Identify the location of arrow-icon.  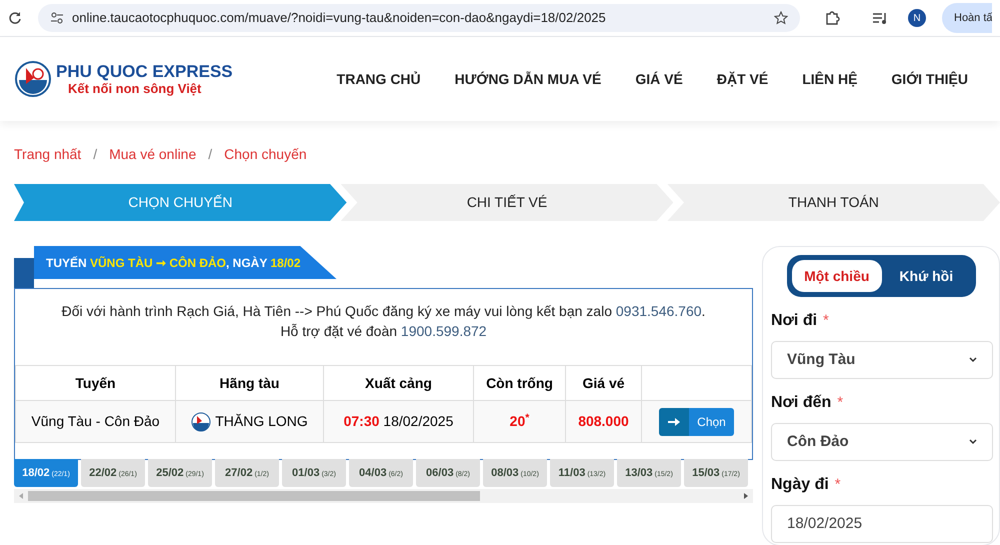
(674, 421).